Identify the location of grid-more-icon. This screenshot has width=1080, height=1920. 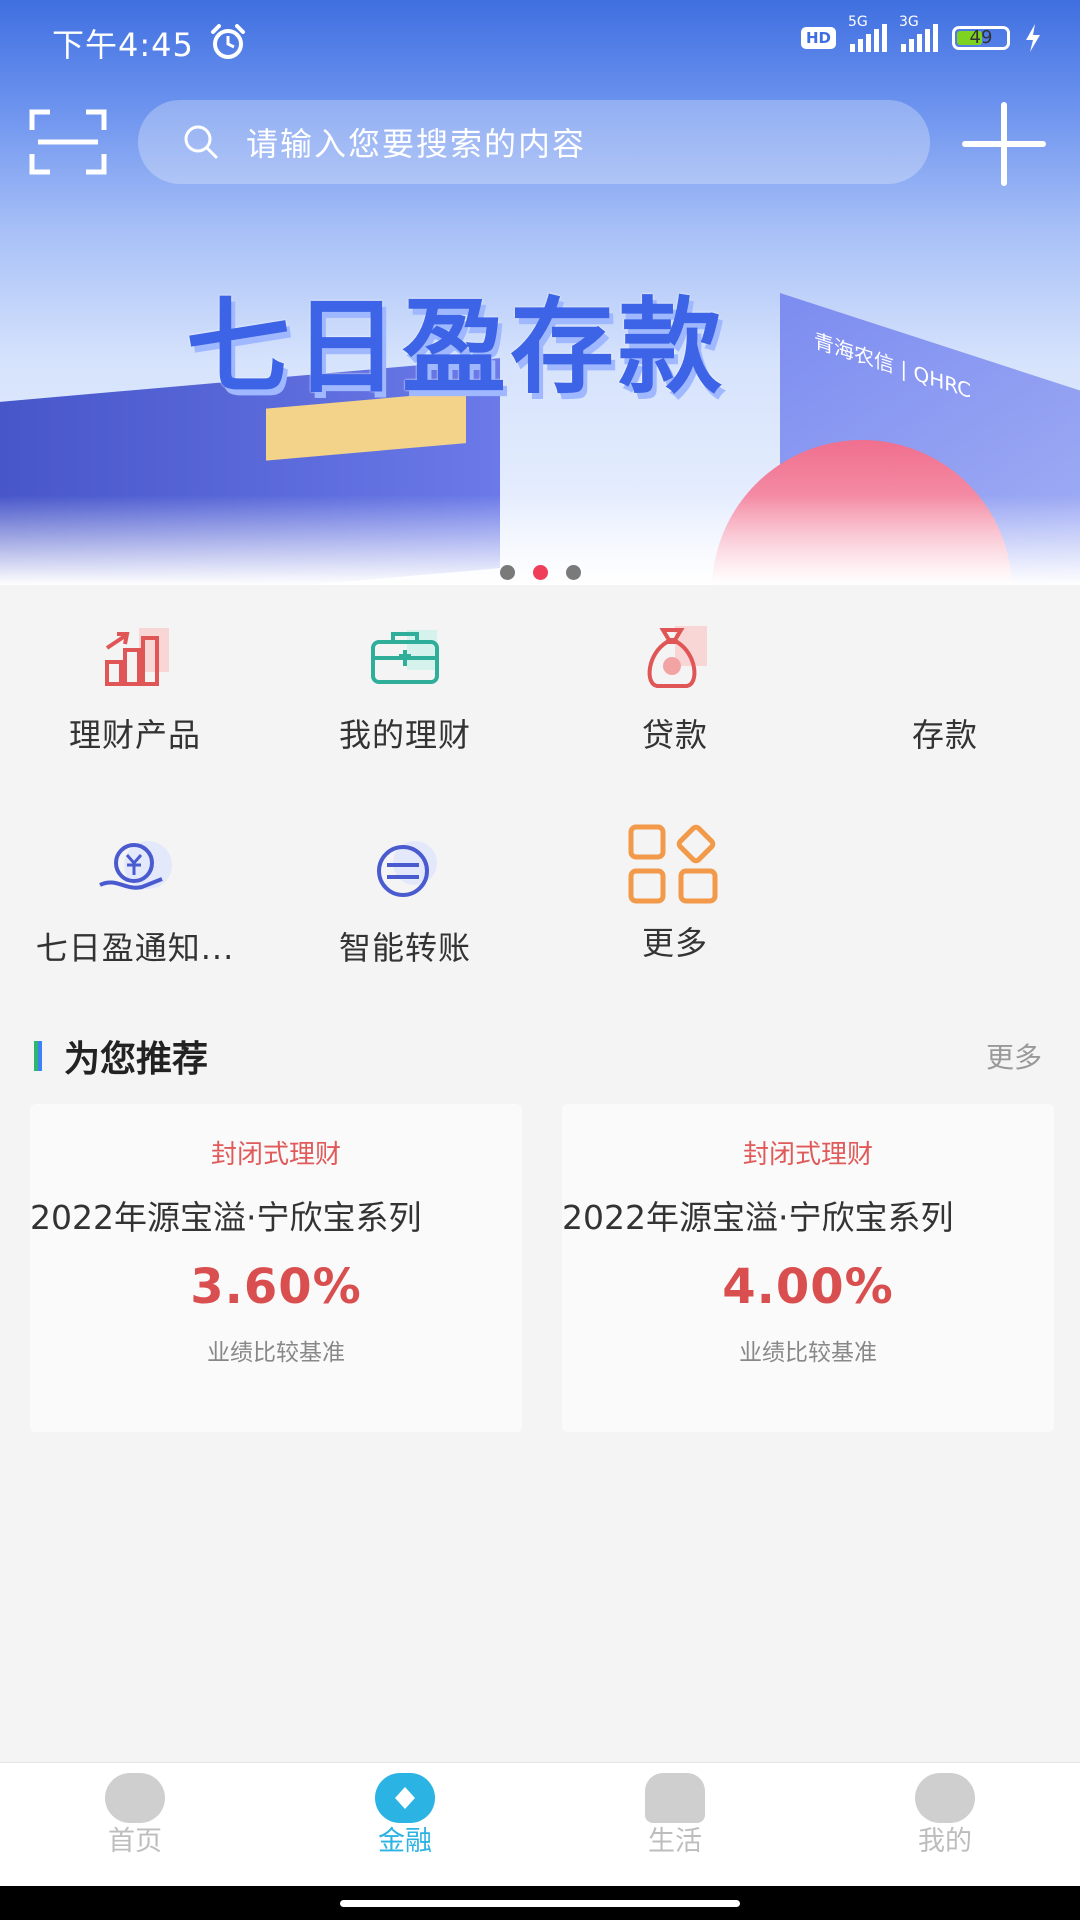
(673, 864).